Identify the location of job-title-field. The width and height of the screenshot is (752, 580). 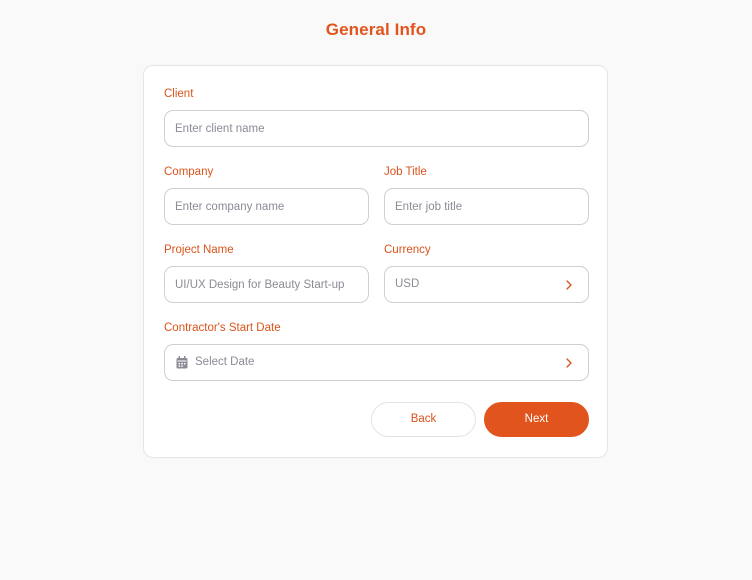
(486, 206).